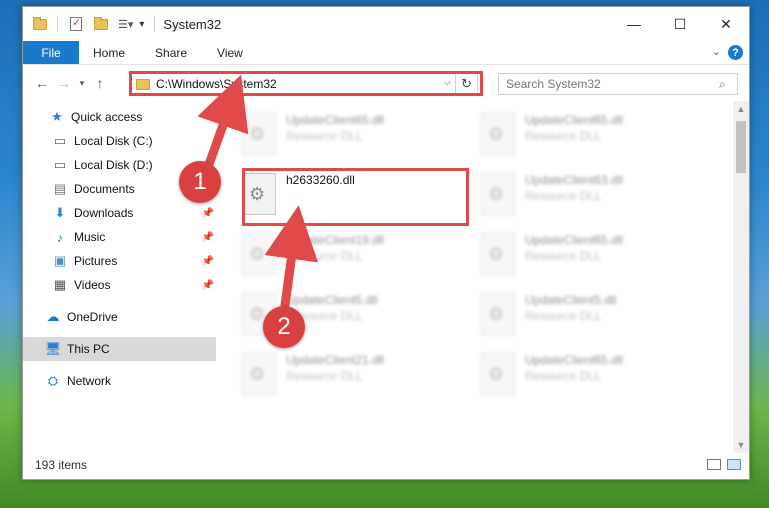 The width and height of the screenshot is (769, 508). What do you see at coordinates (171, 52) in the screenshot?
I see `tab-share: Share` at bounding box center [171, 52].